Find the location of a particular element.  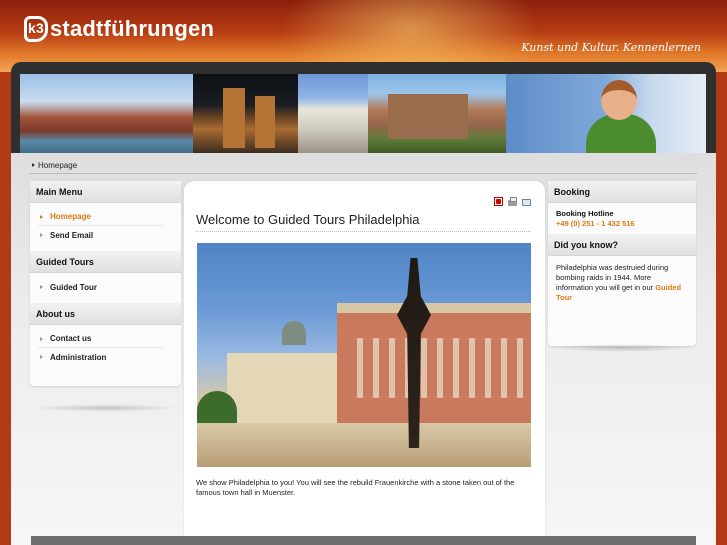

menu-item-administration: Administration is located at coordinates (100, 357).